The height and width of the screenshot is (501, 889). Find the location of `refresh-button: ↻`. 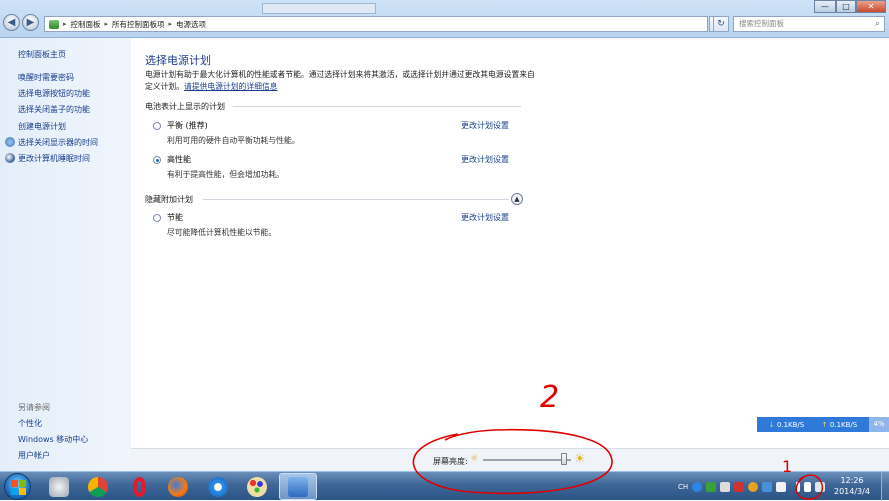

refresh-button: ↻ is located at coordinates (721, 24).